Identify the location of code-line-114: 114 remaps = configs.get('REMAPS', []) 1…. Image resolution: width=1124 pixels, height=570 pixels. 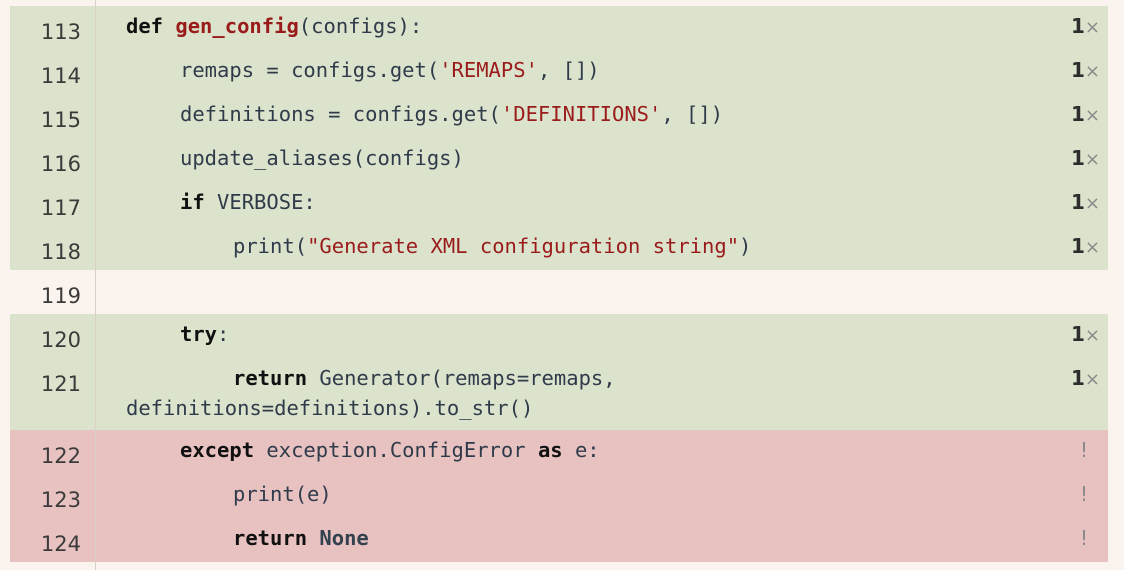
(559, 72).